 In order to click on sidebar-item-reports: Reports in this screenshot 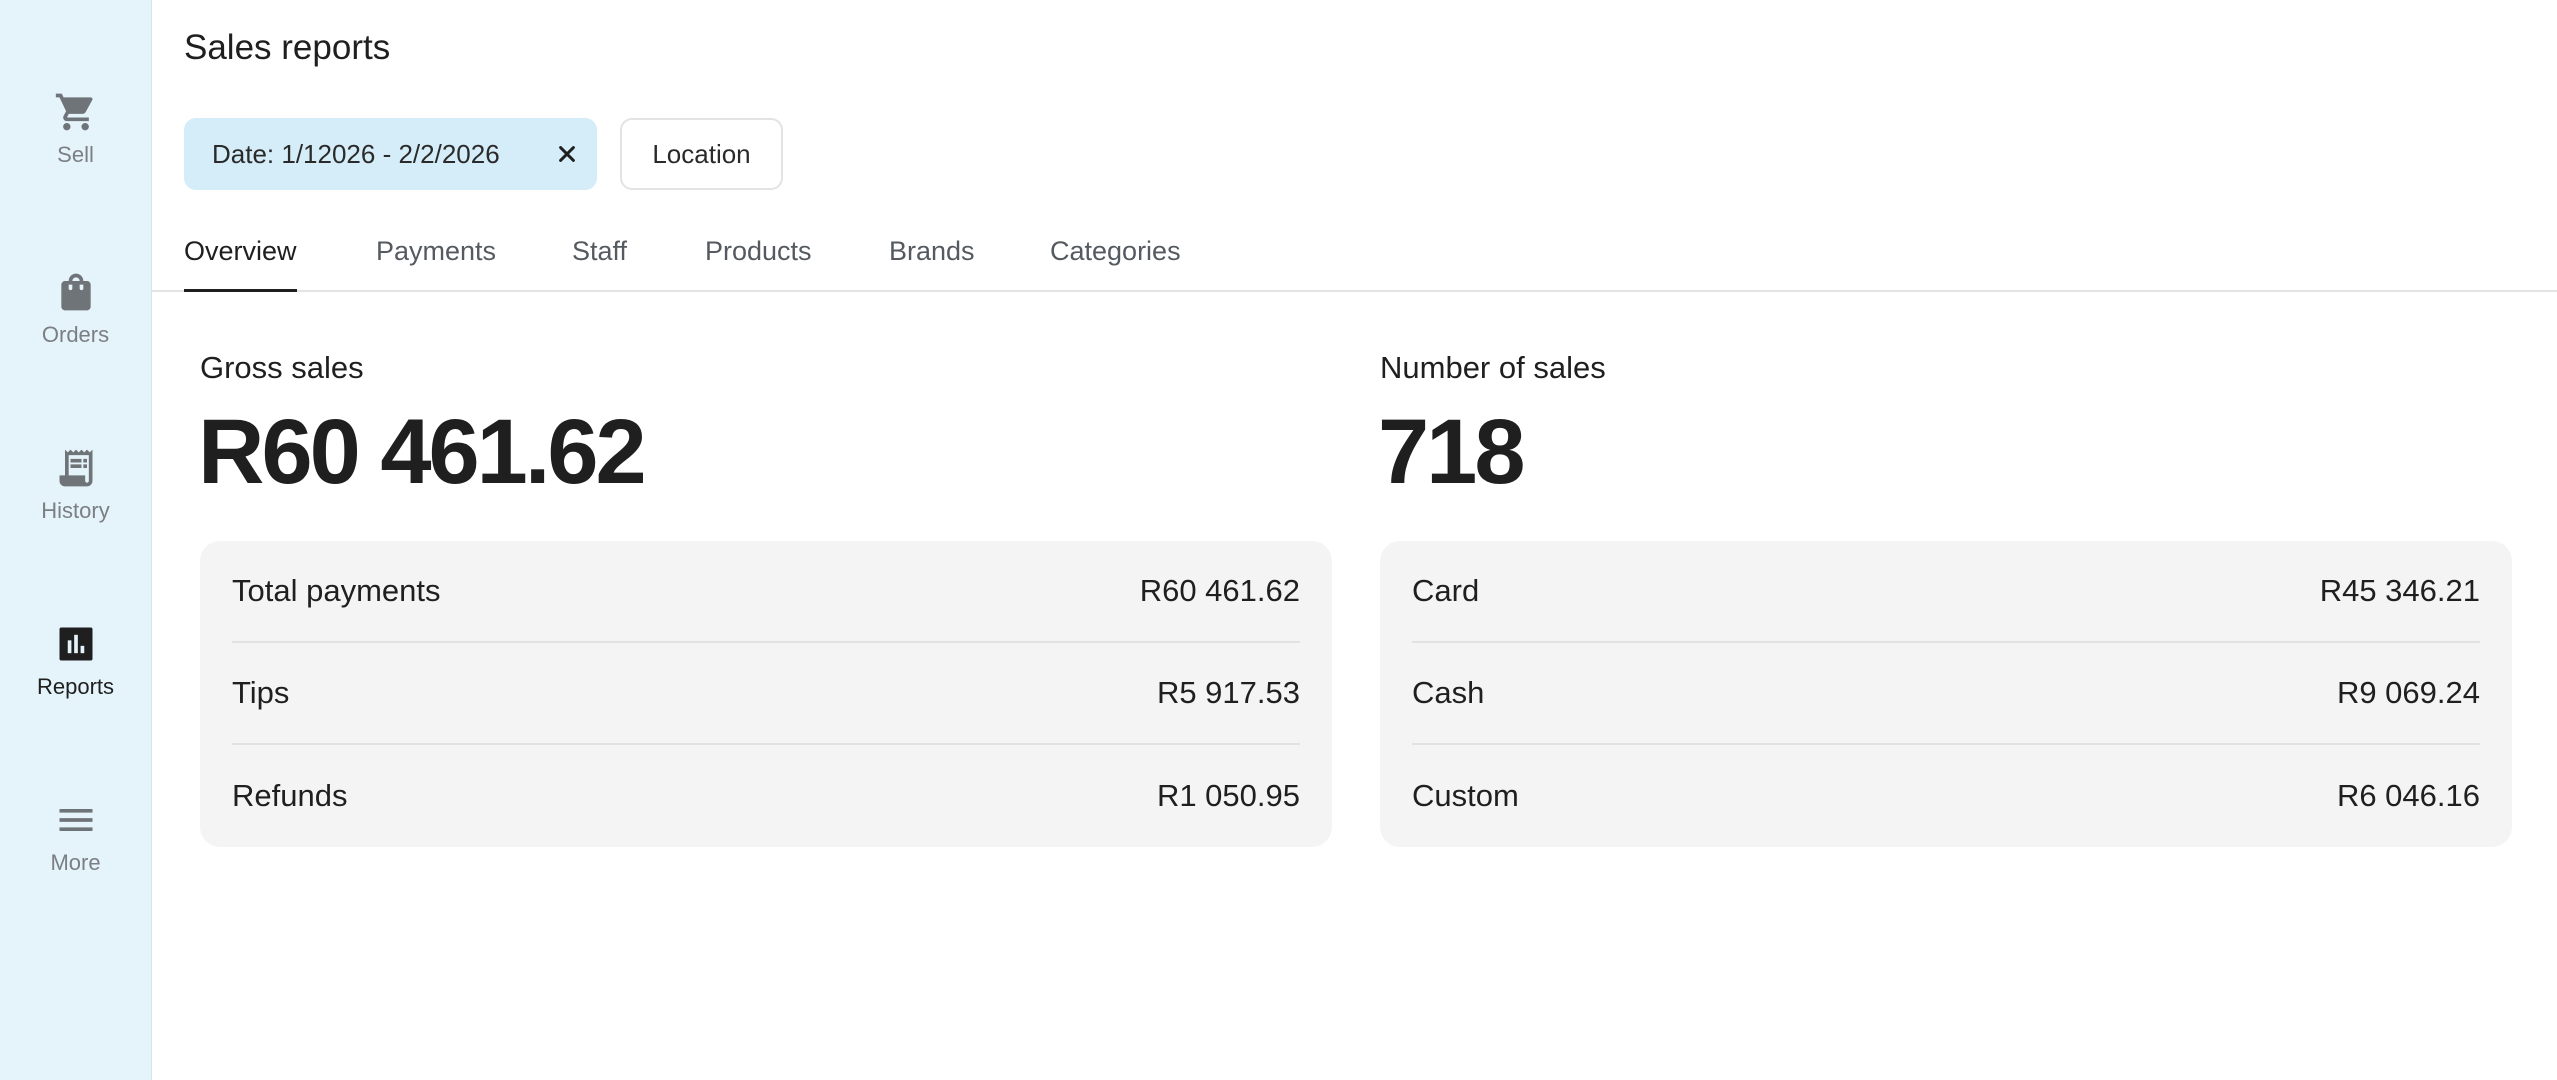, I will do `click(75, 680)`.